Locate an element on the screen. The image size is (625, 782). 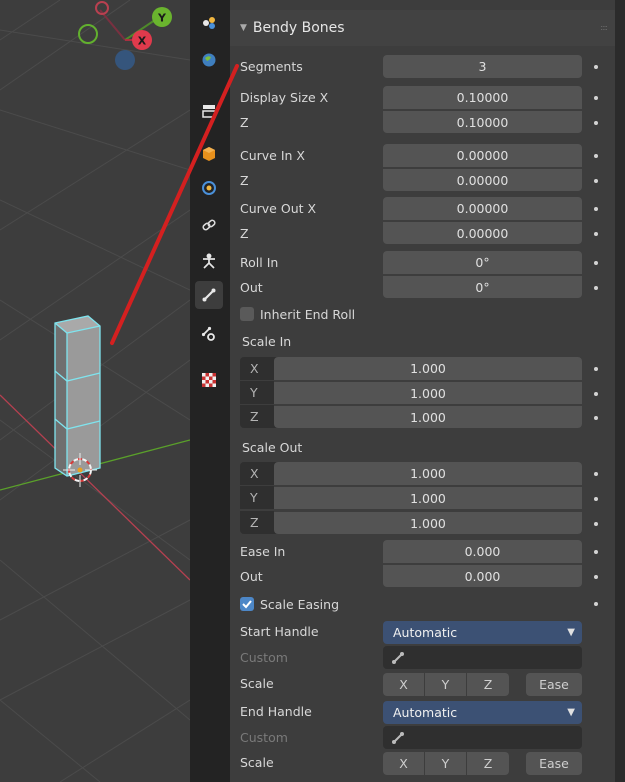
curve-in-z-field: 0.00000 is located at coordinates (482, 179).